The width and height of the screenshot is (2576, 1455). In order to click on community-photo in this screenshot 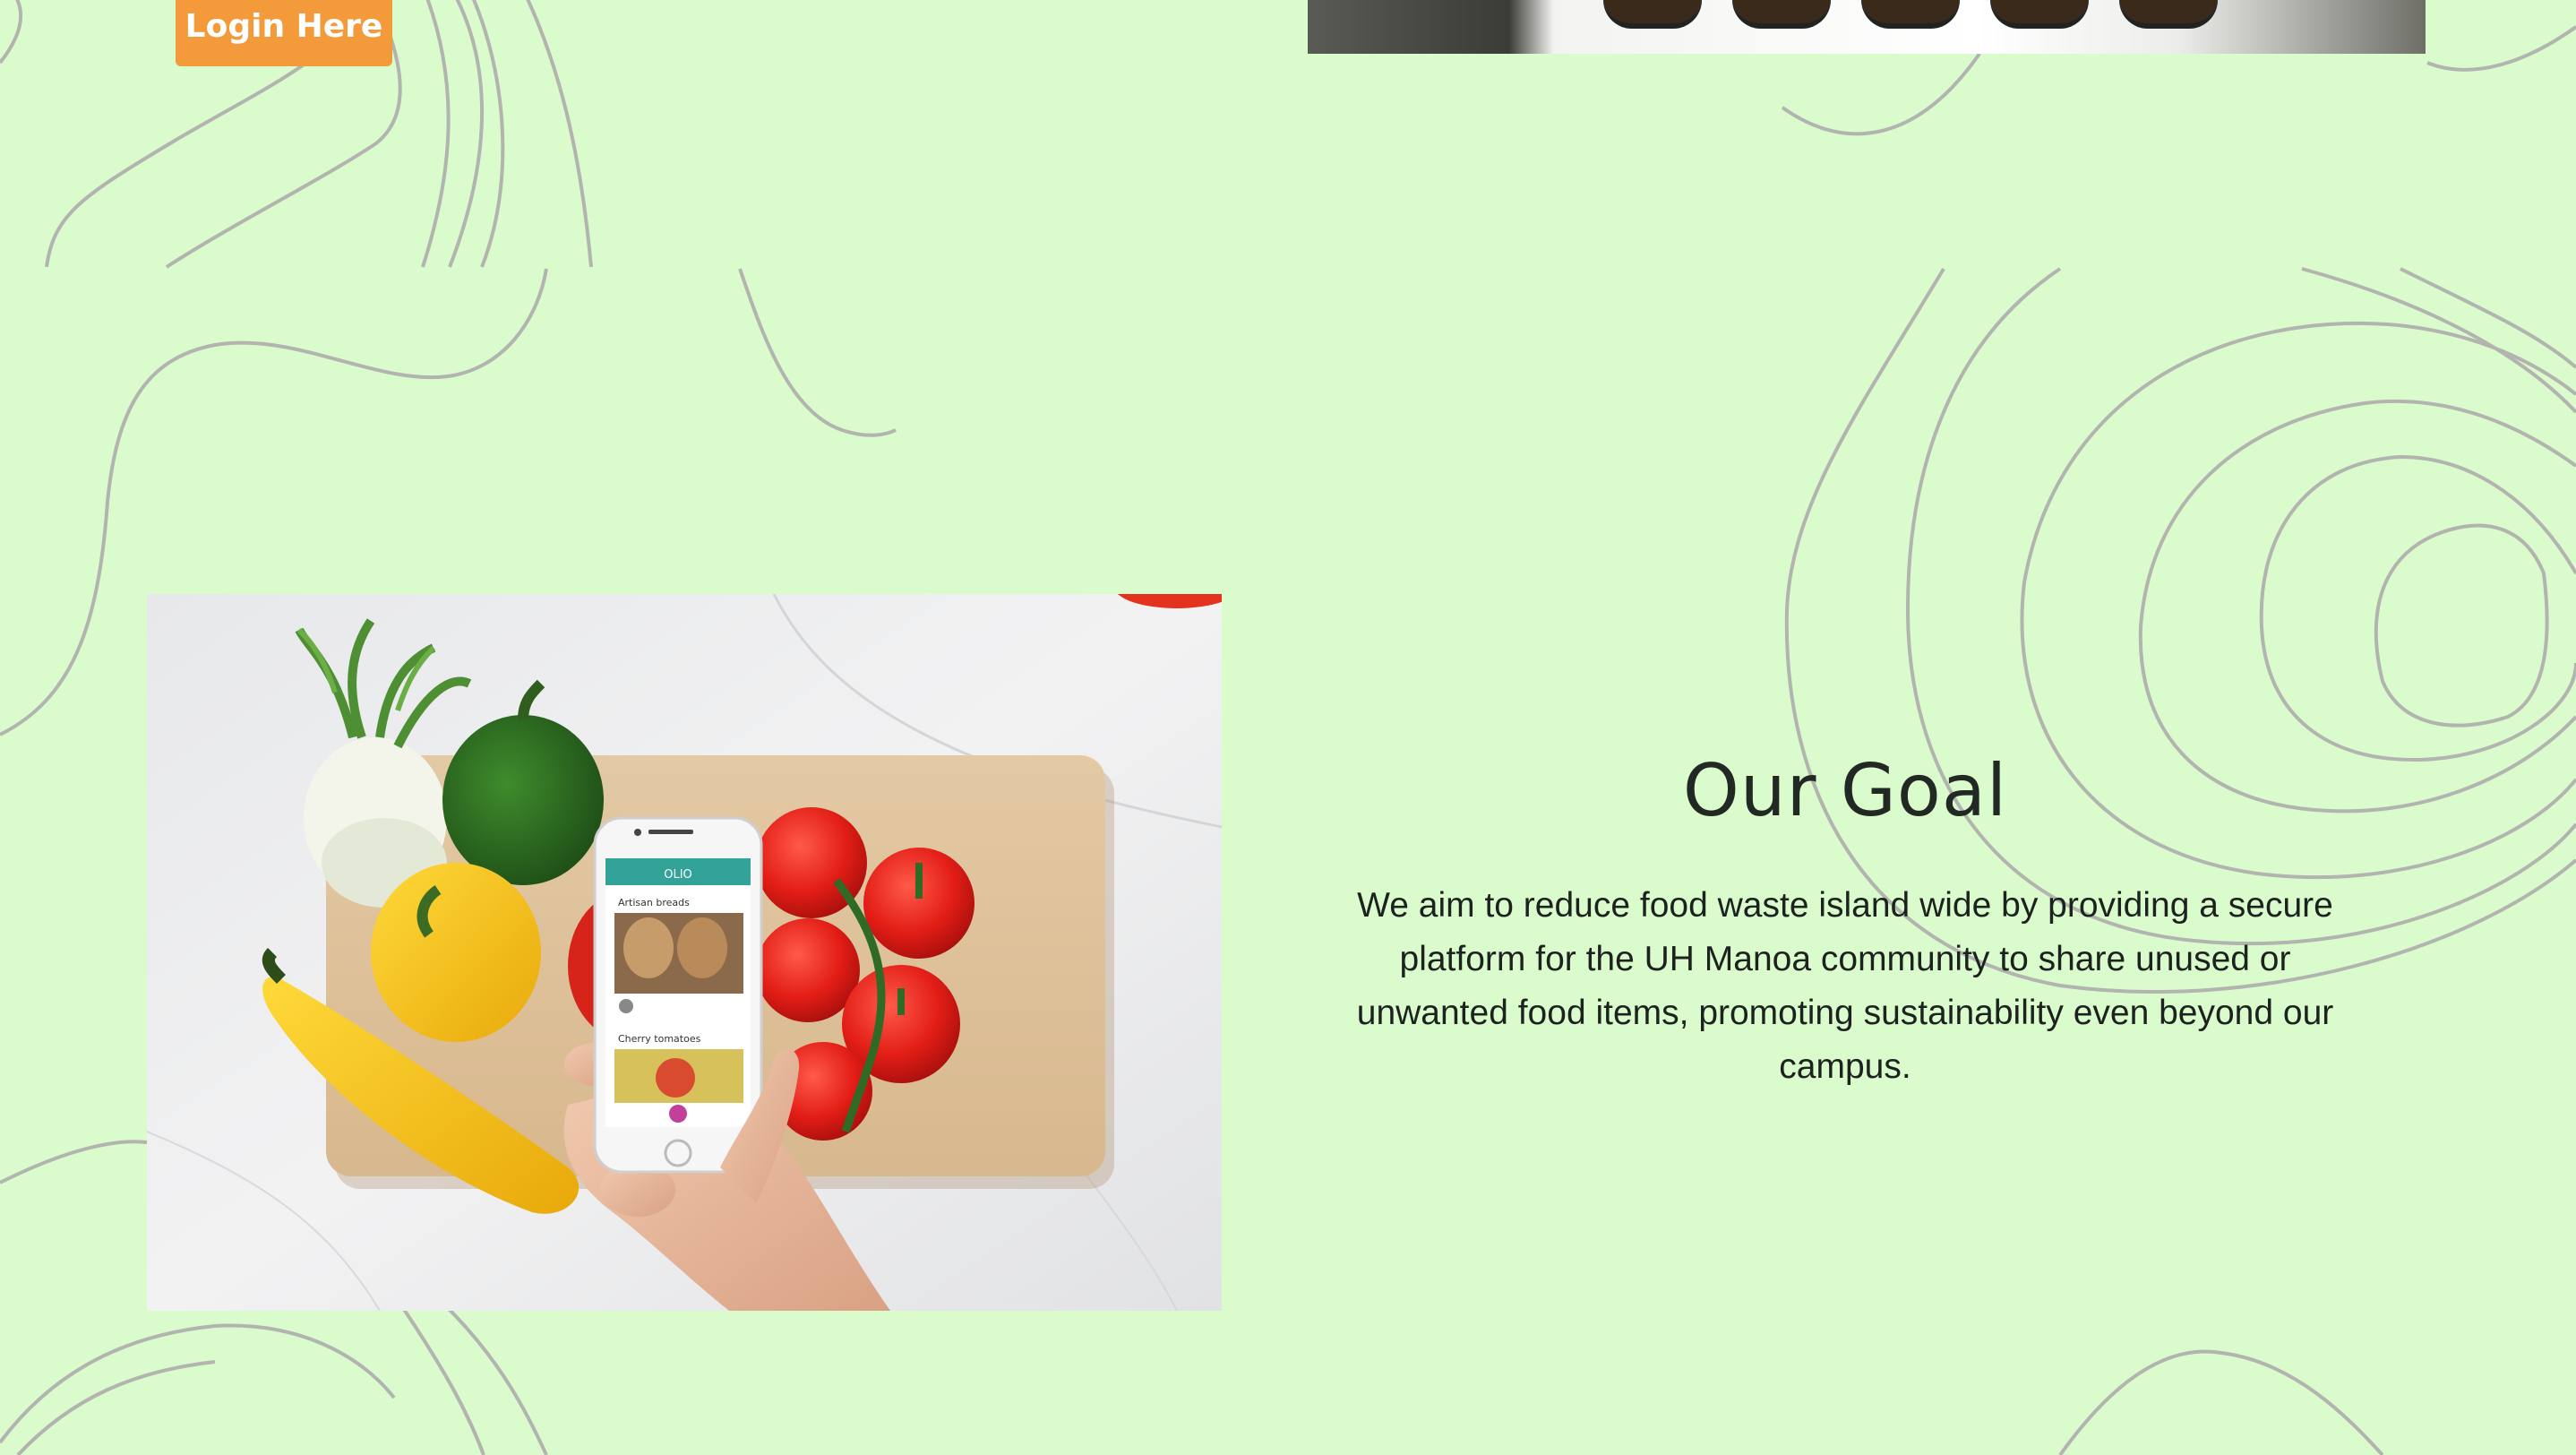, I will do `click(1867, 27)`.